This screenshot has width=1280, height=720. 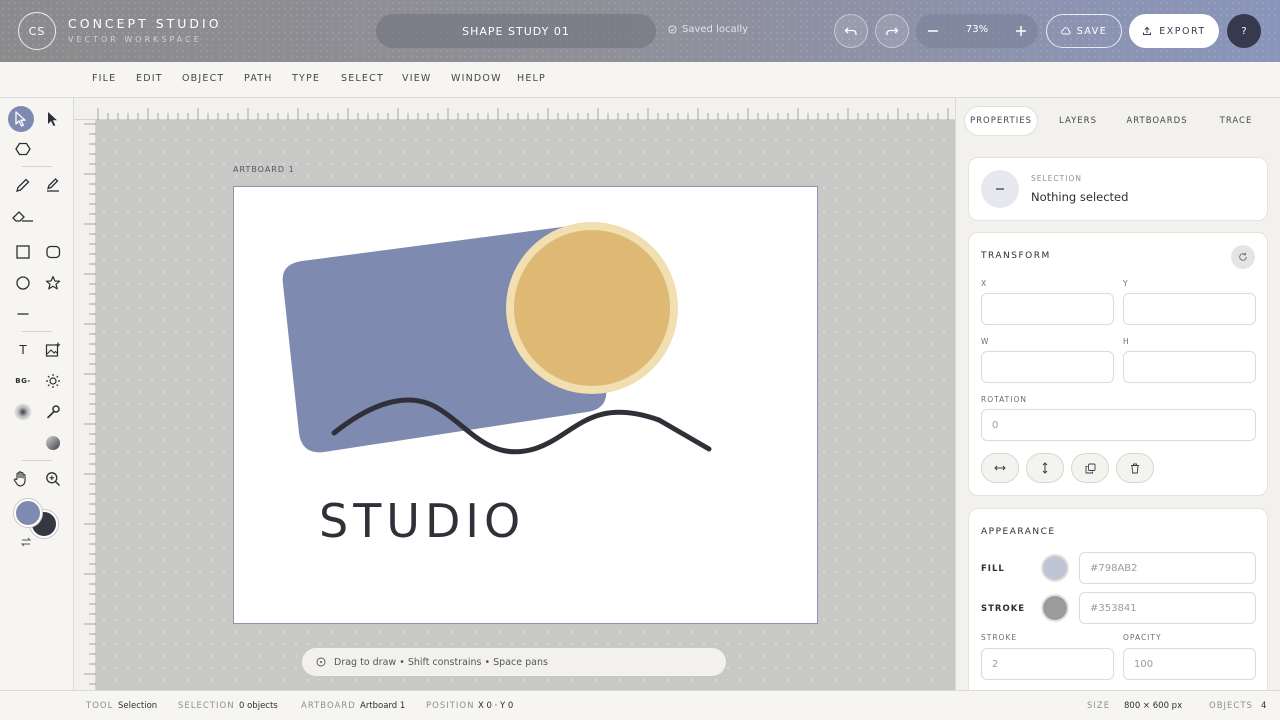 I want to click on pen-tool, so click(x=53, y=185).